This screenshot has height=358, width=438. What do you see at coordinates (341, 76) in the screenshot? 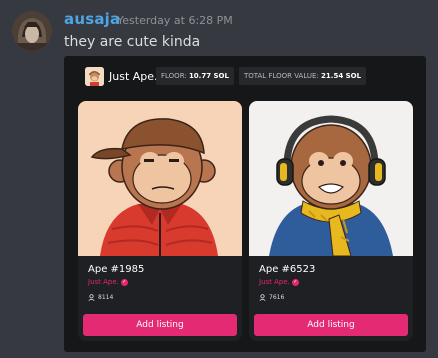
I see `total-floor-value: 21.54 SOL` at bounding box center [341, 76].